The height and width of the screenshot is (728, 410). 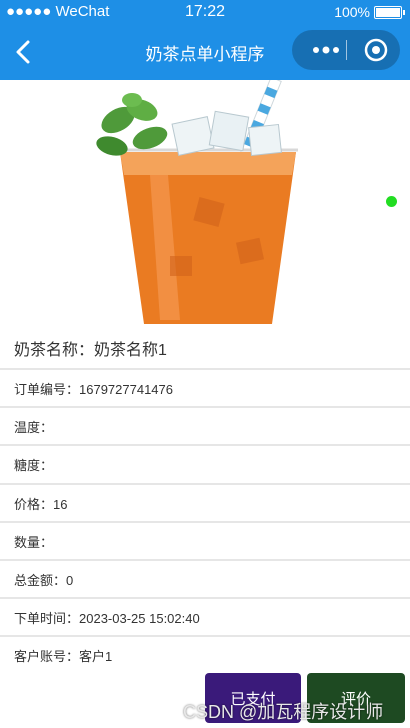 What do you see at coordinates (205, 386) in the screenshot?
I see `order-number-row: 订单编号：1679727741476` at bounding box center [205, 386].